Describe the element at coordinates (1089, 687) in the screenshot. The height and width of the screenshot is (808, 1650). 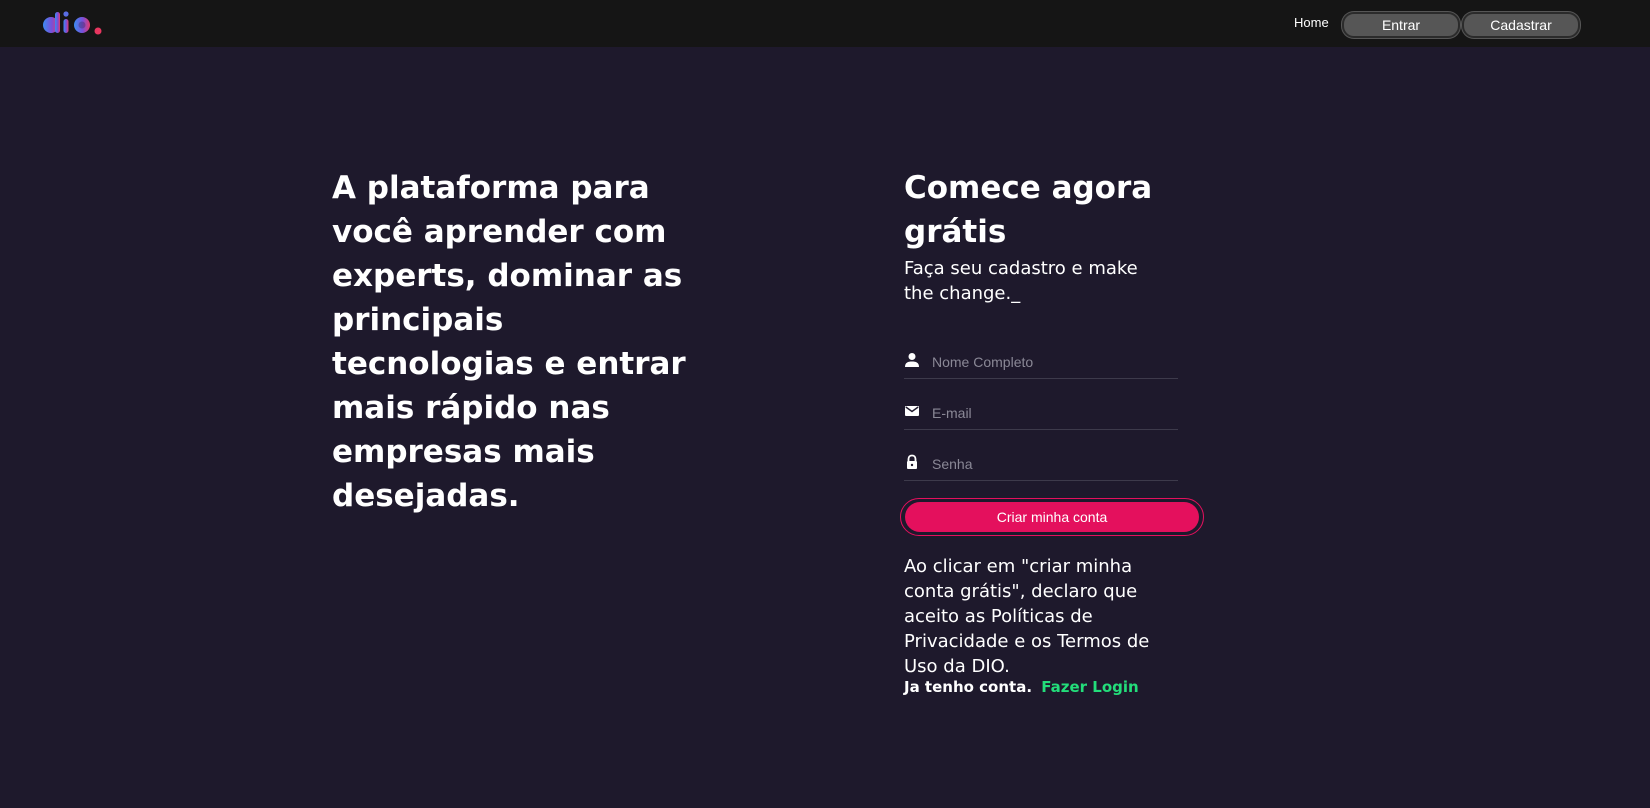
I see `login-link: Fazer Login` at that location.